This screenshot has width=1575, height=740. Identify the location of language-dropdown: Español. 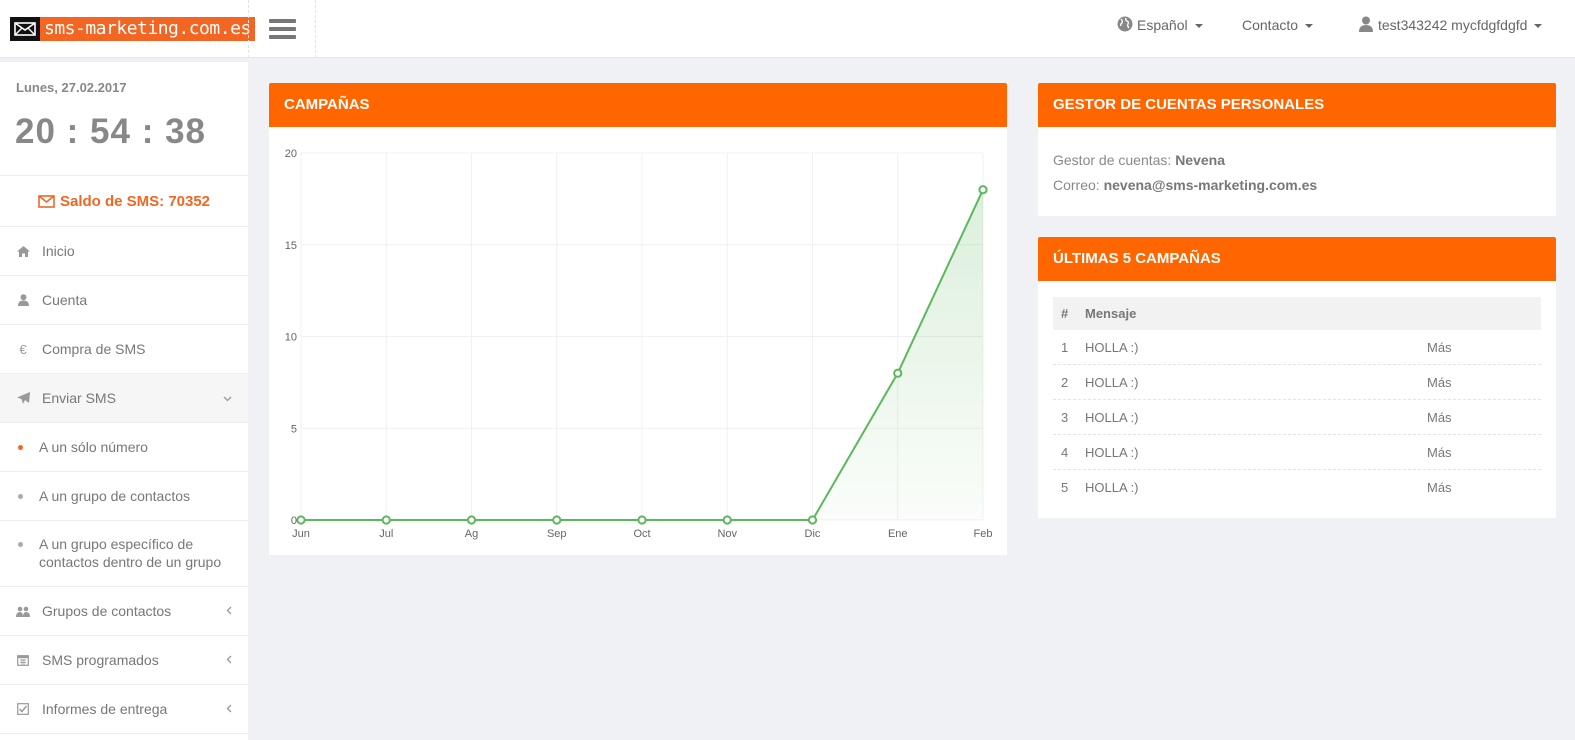
(1160, 24).